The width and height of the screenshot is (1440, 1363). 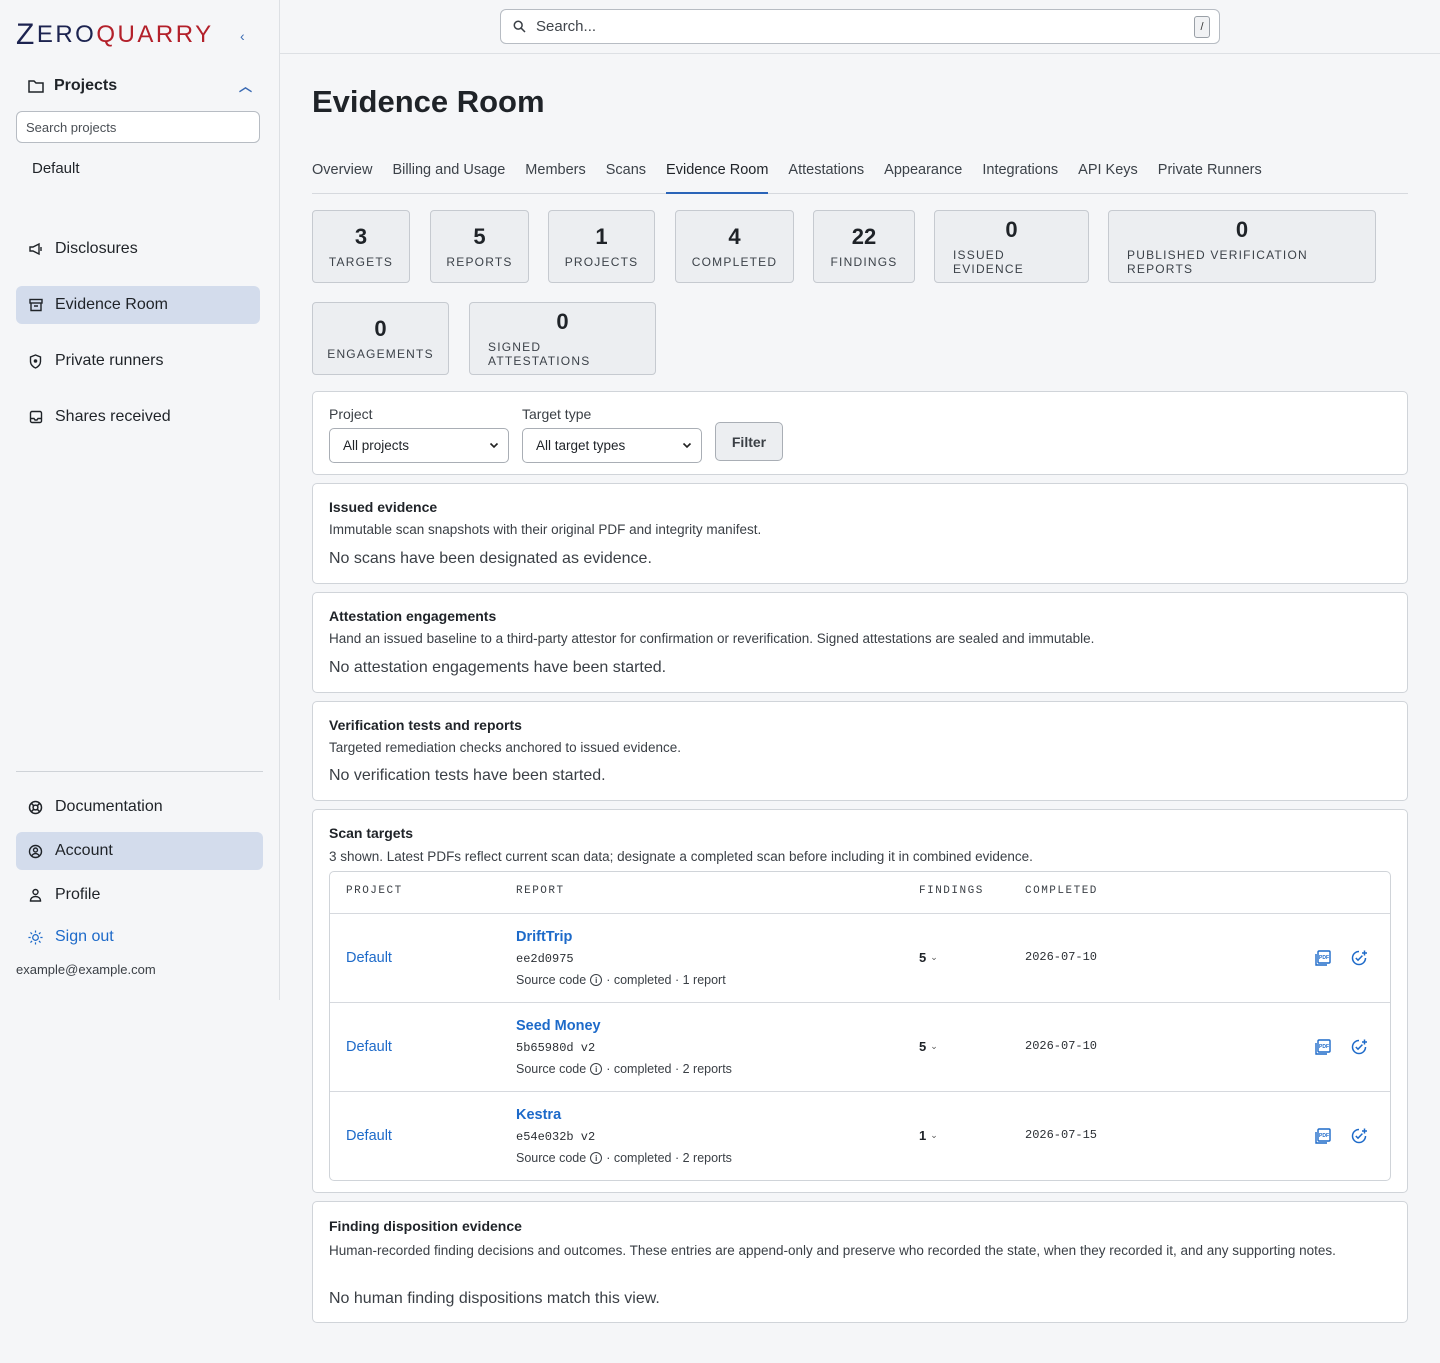 I want to click on inbox-icon, so click(x=35, y=417).